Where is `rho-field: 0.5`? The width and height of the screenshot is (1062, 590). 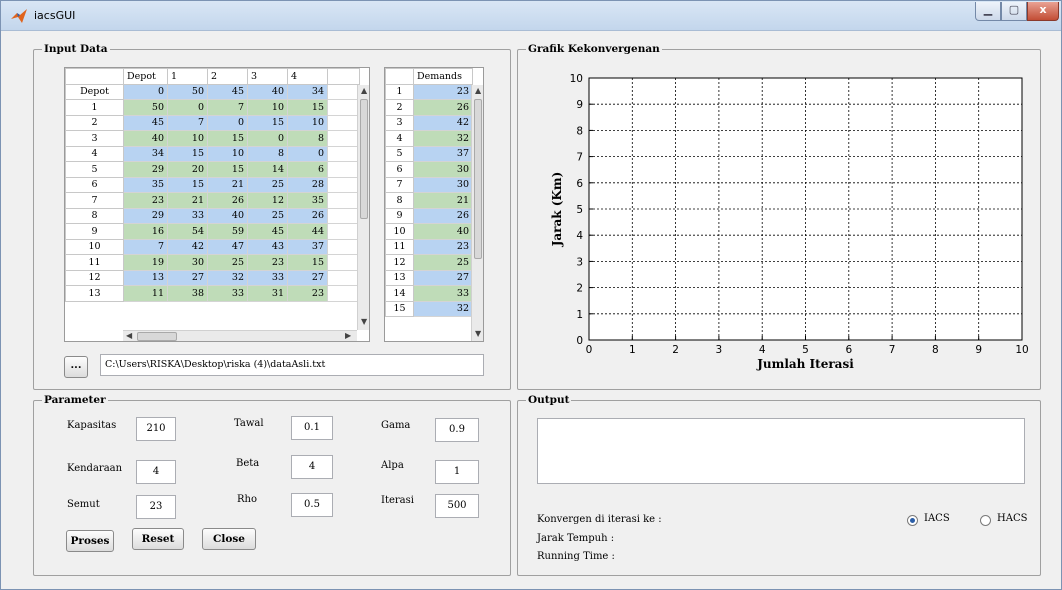 rho-field: 0.5 is located at coordinates (312, 505).